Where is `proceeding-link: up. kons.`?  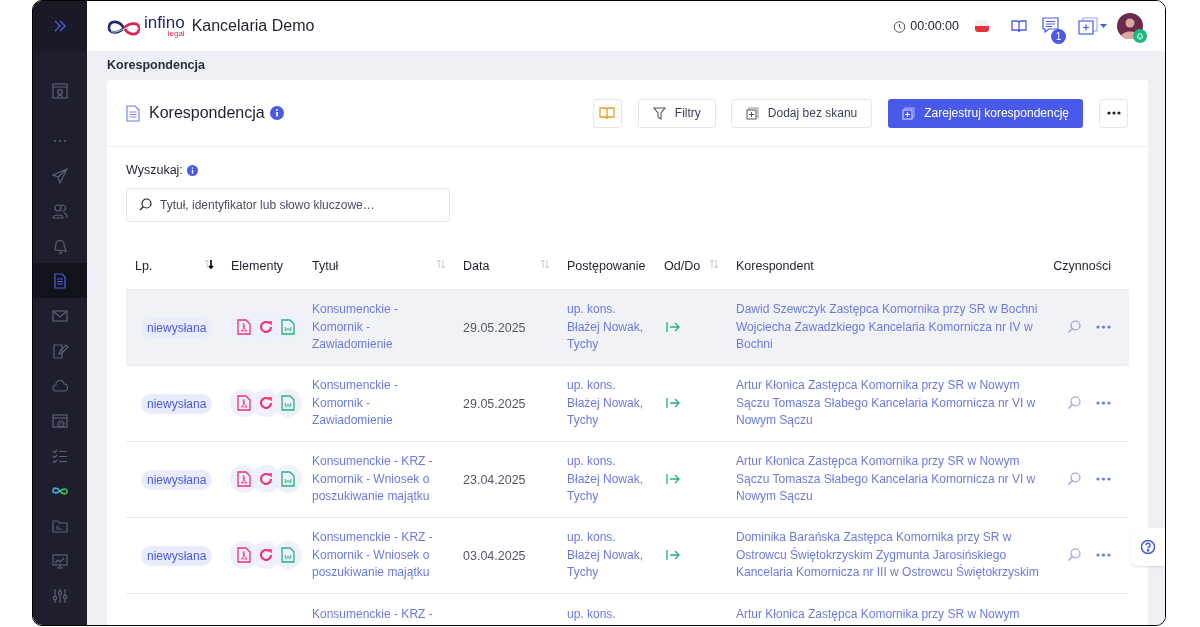 proceeding-link: up. kons. is located at coordinates (609, 614).